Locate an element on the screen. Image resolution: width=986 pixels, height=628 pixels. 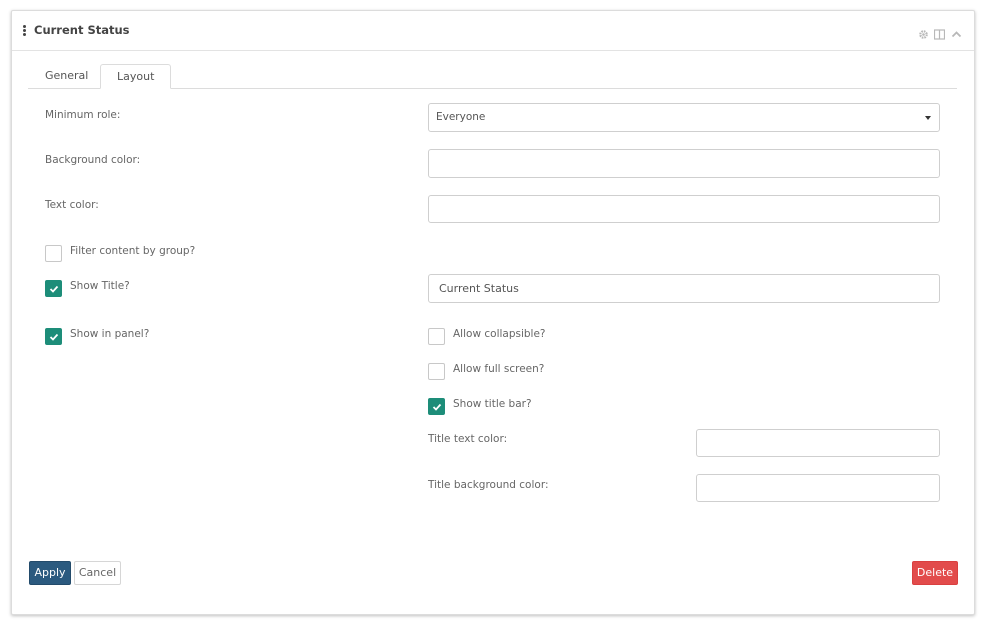
drag-handle-icon is located at coordinates (25, 30).